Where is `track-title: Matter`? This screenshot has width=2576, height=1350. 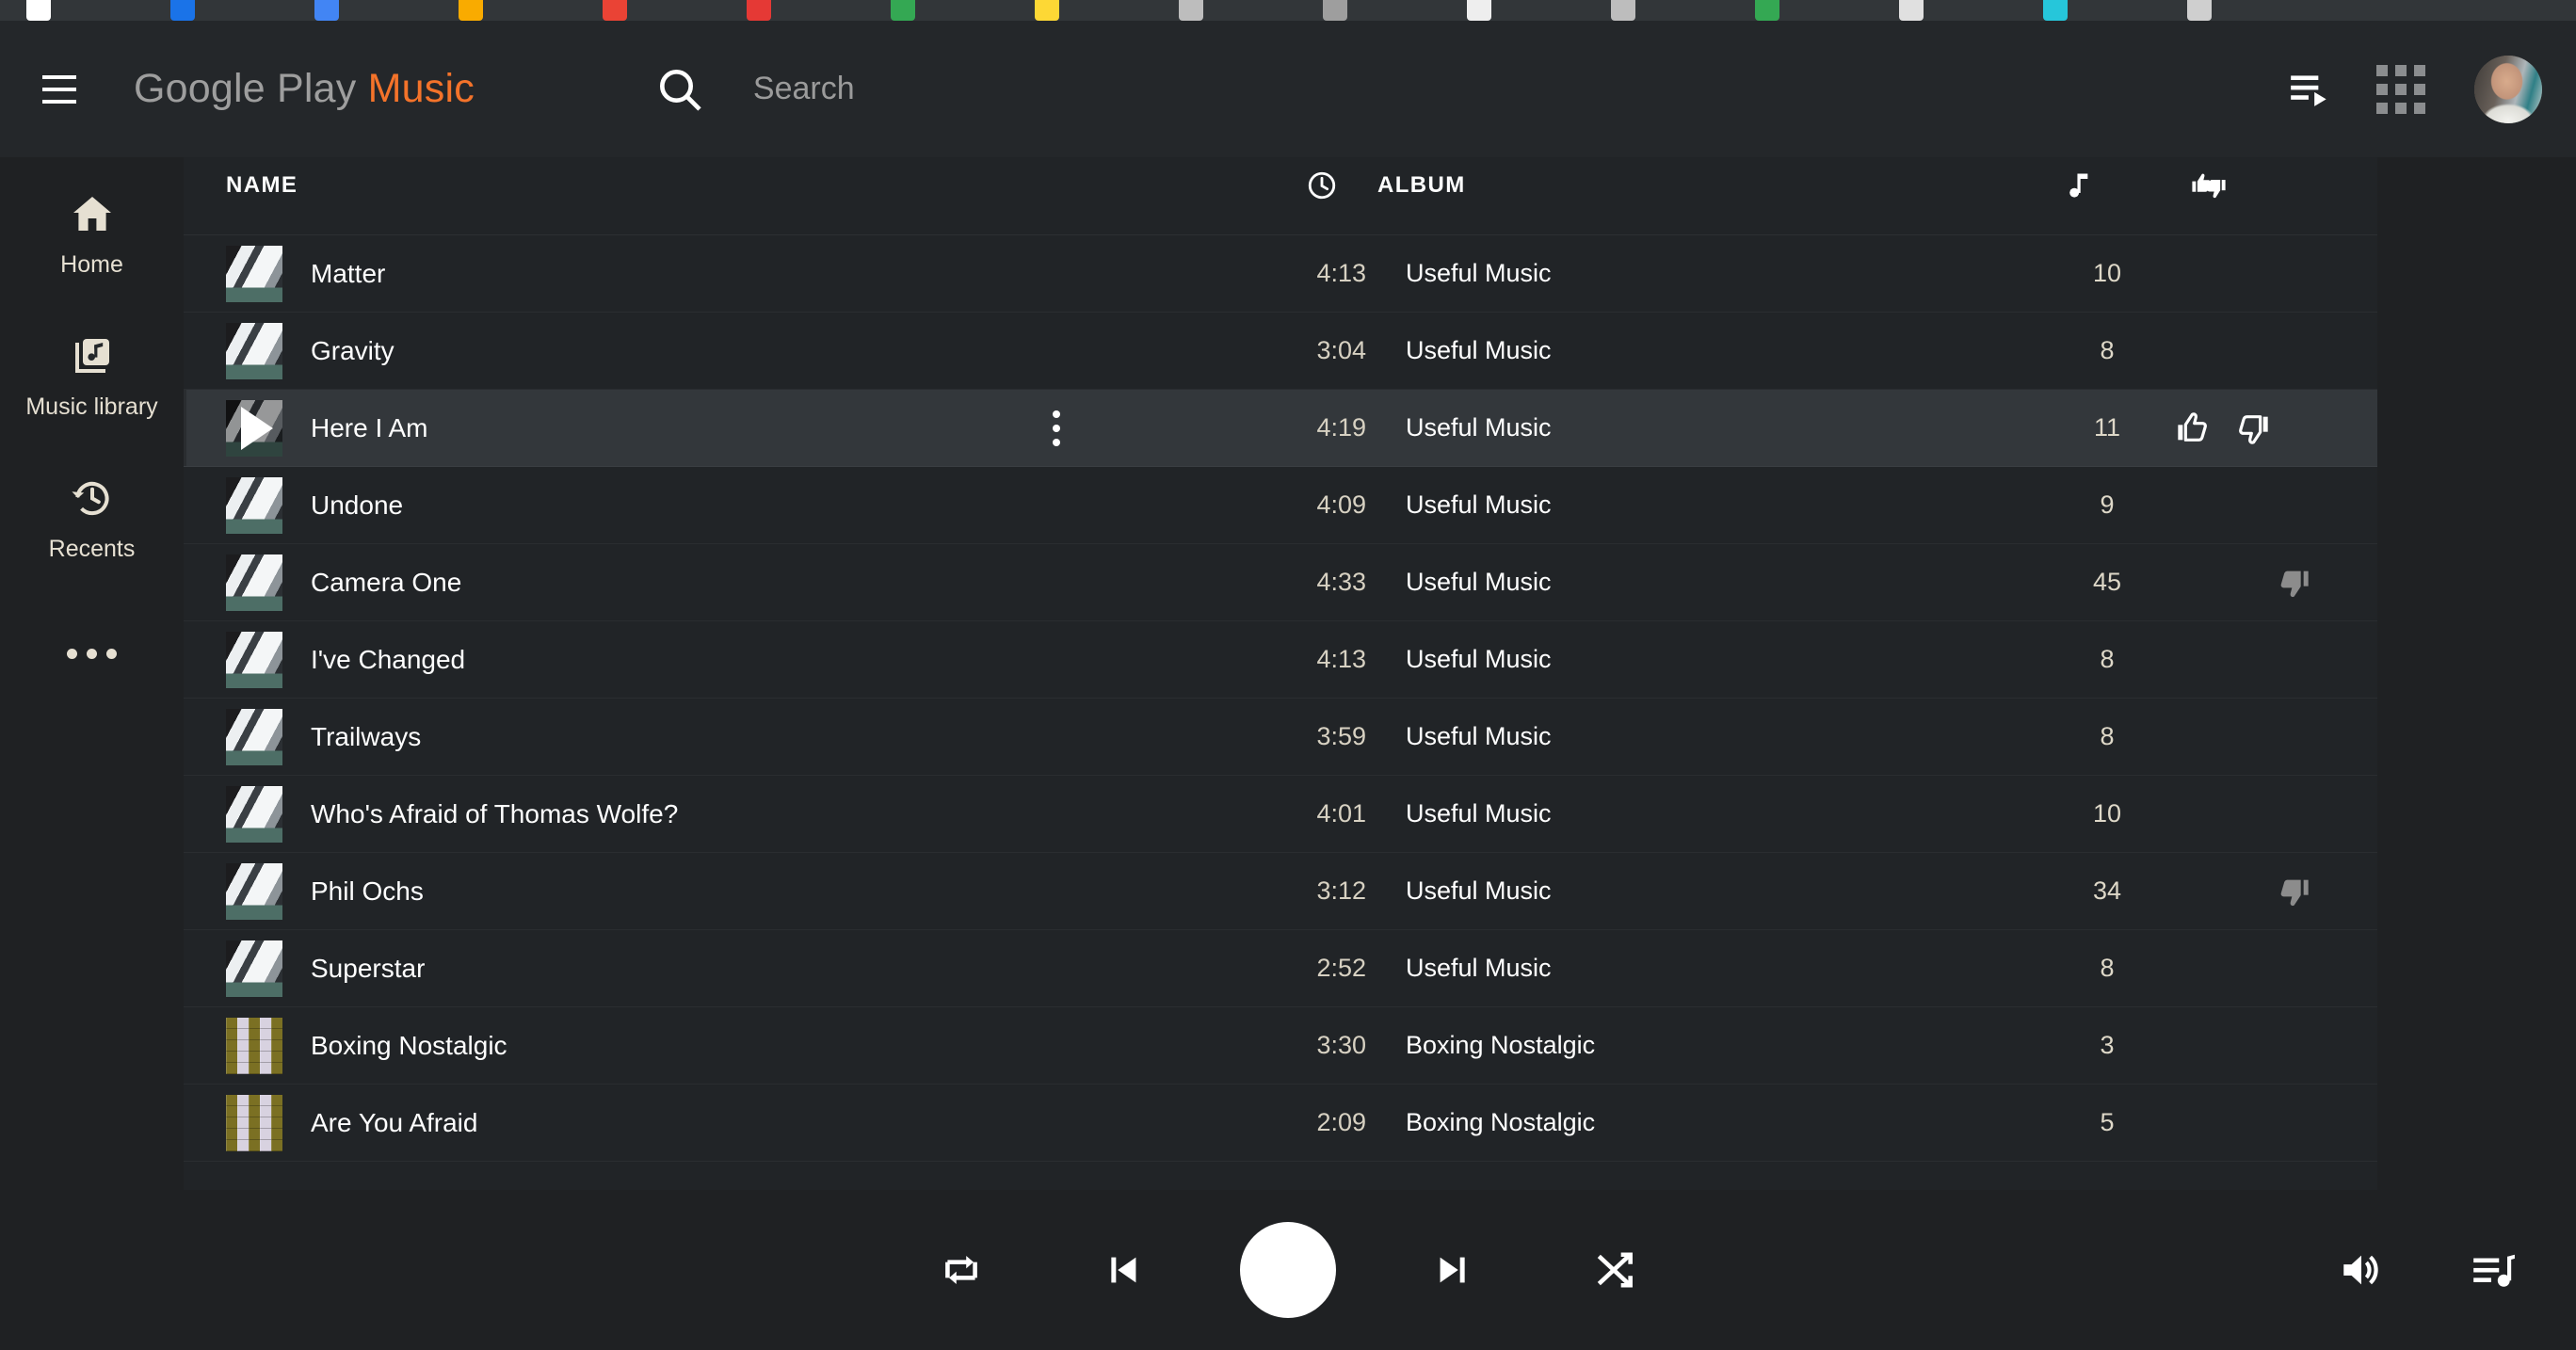 track-title: Matter is located at coordinates (348, 273).